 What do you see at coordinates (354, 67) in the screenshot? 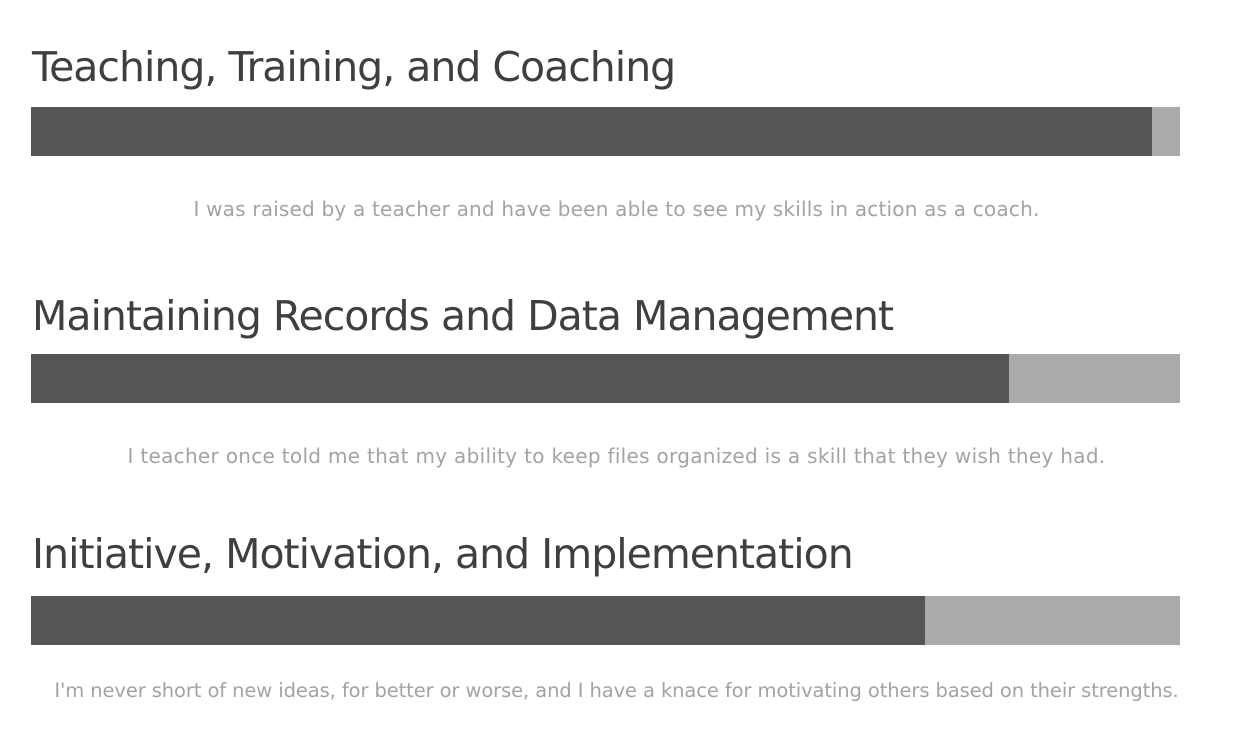
I see `skill-title: Teaching, Training, and Coaching` at bounding box center [354, 67].